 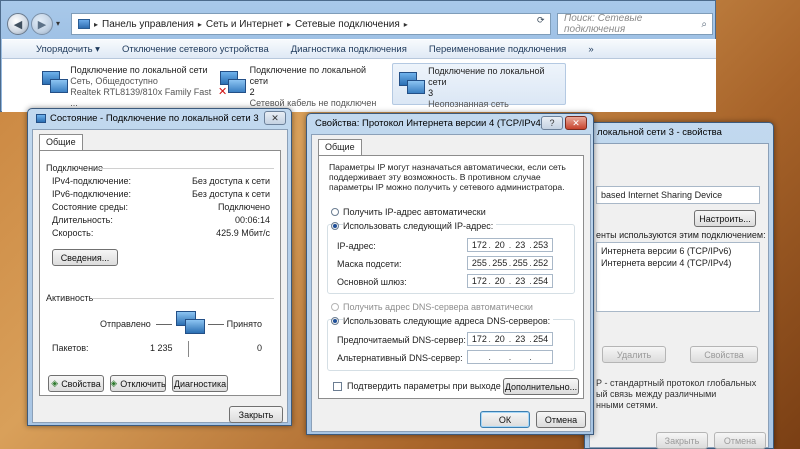 What do you see at coordinates (243, 233) in the screenshot?
I see `speed-value: 425.9 Мбит/с` at bounding box center [243, 233].